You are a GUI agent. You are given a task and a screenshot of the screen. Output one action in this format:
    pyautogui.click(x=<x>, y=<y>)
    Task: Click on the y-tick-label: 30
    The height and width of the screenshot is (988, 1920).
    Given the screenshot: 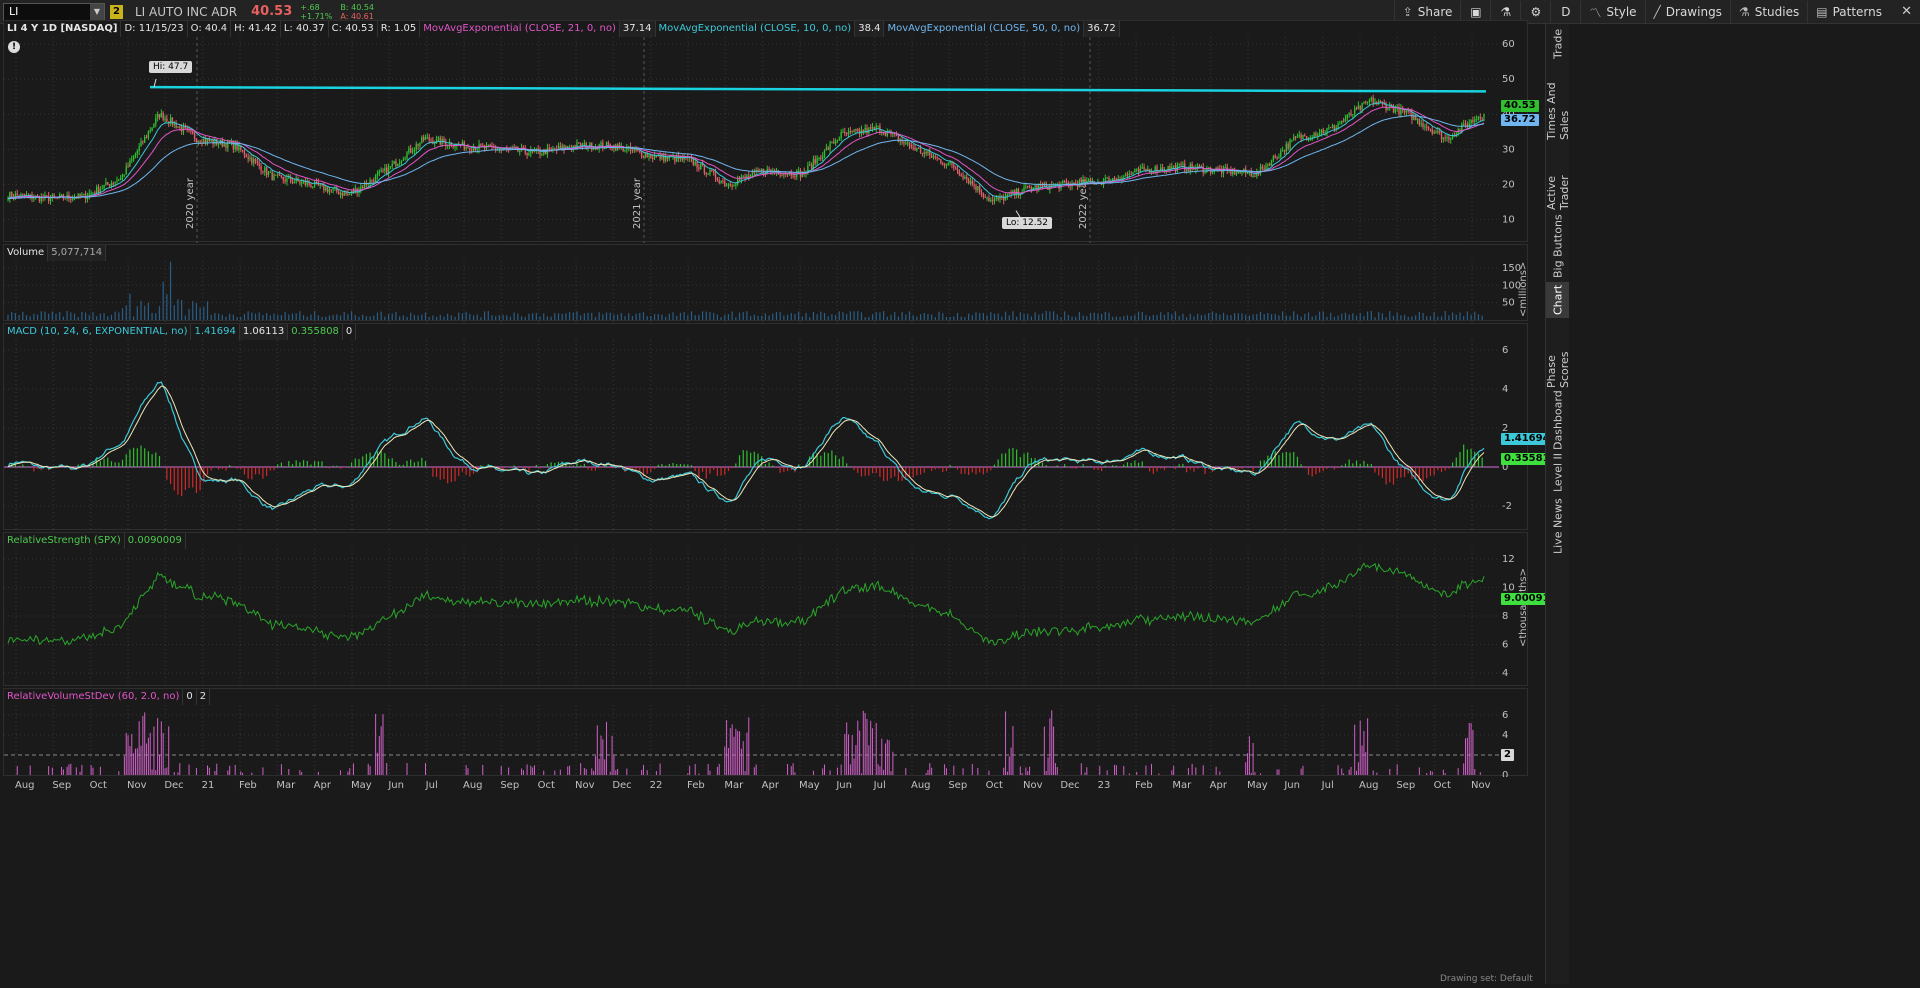 What is the action you would take?
    pyautogui.click(x=1508, y=149)
    